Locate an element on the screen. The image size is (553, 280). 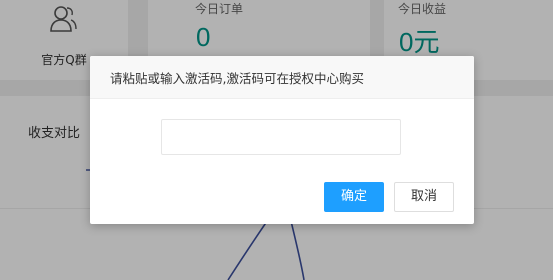
confirm-button: 确定 is located at coordinates (354, 197).